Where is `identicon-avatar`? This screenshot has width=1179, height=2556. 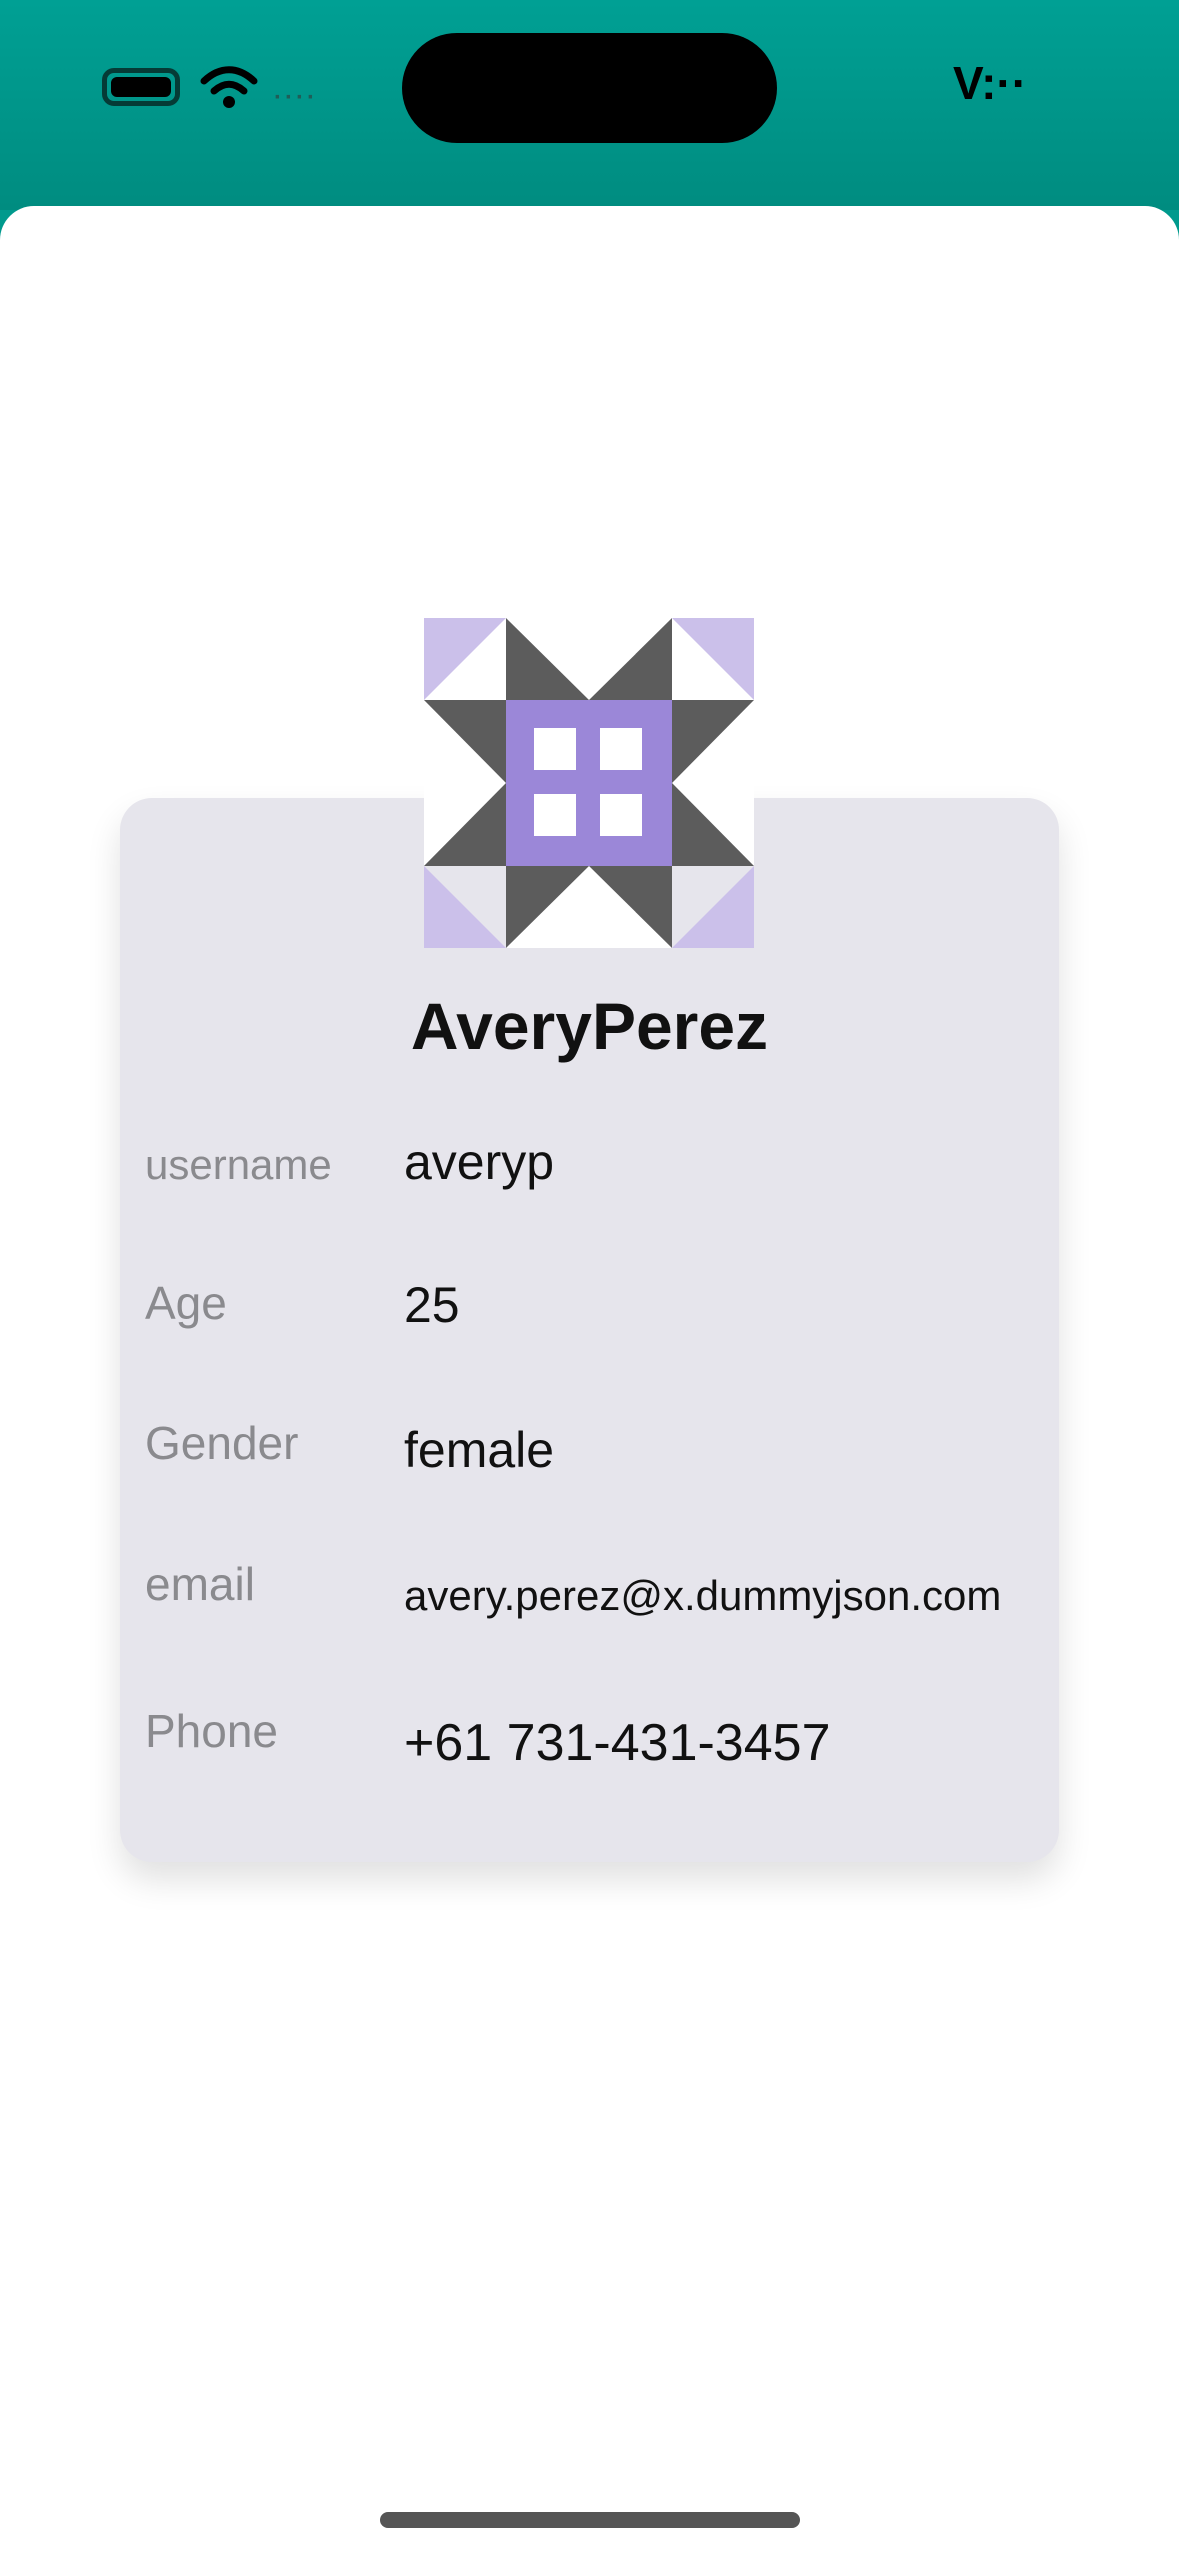 identicon-avatar is located at coordinates (589, 783).